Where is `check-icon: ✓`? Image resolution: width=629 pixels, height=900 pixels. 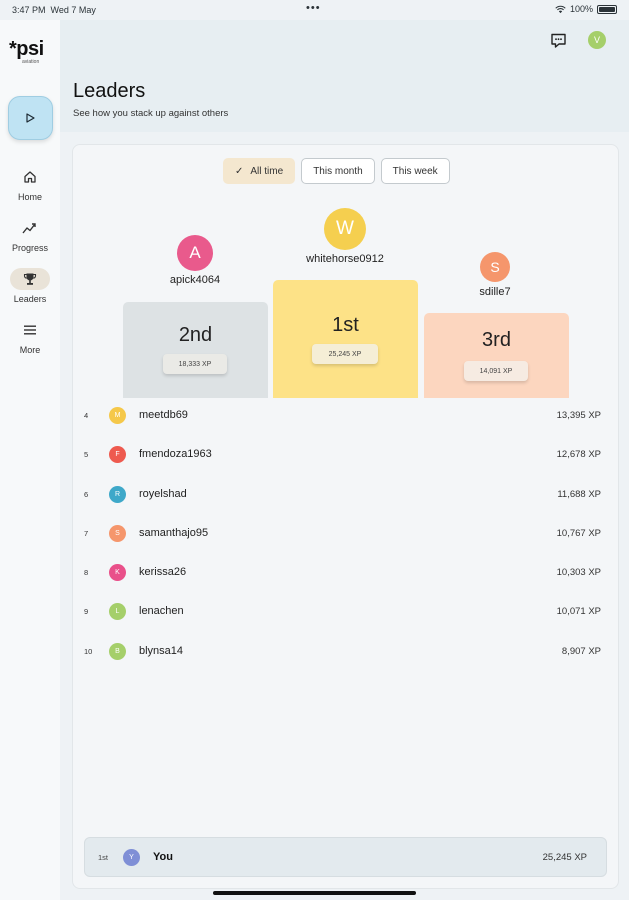 check-icon: ✓ is located at coordinates (239, 171).